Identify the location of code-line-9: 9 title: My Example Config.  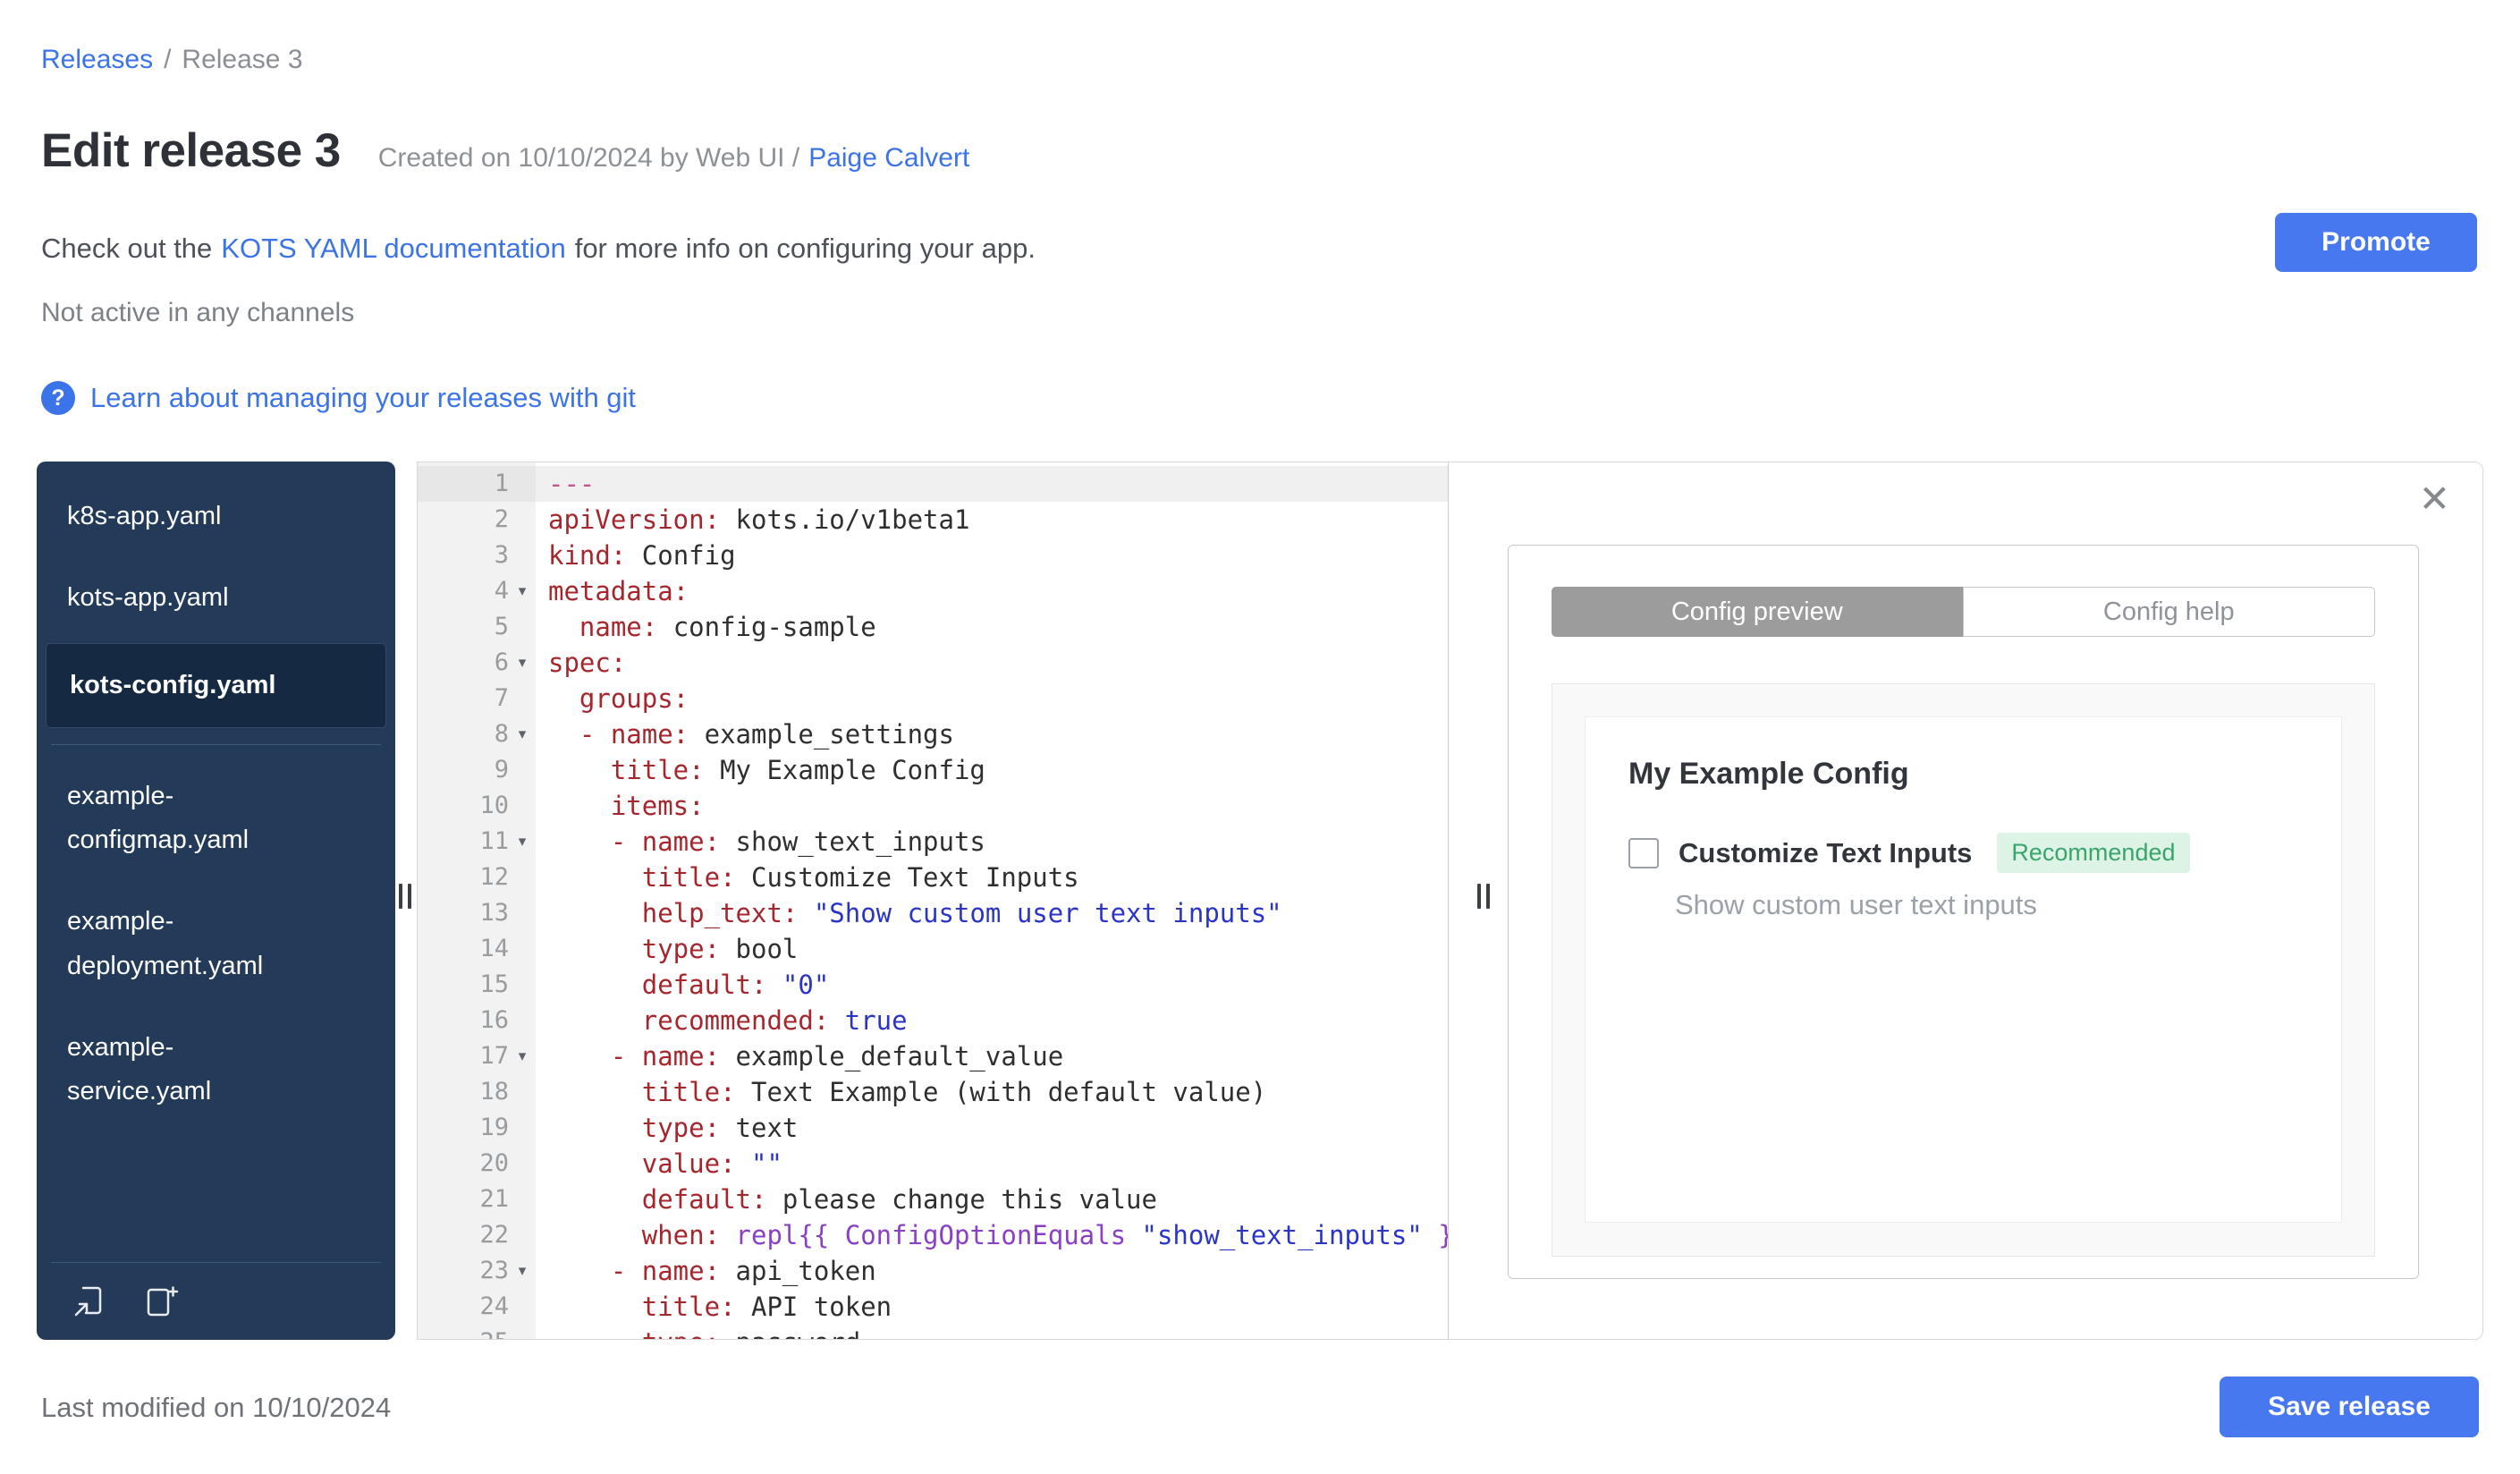
(933, 770).